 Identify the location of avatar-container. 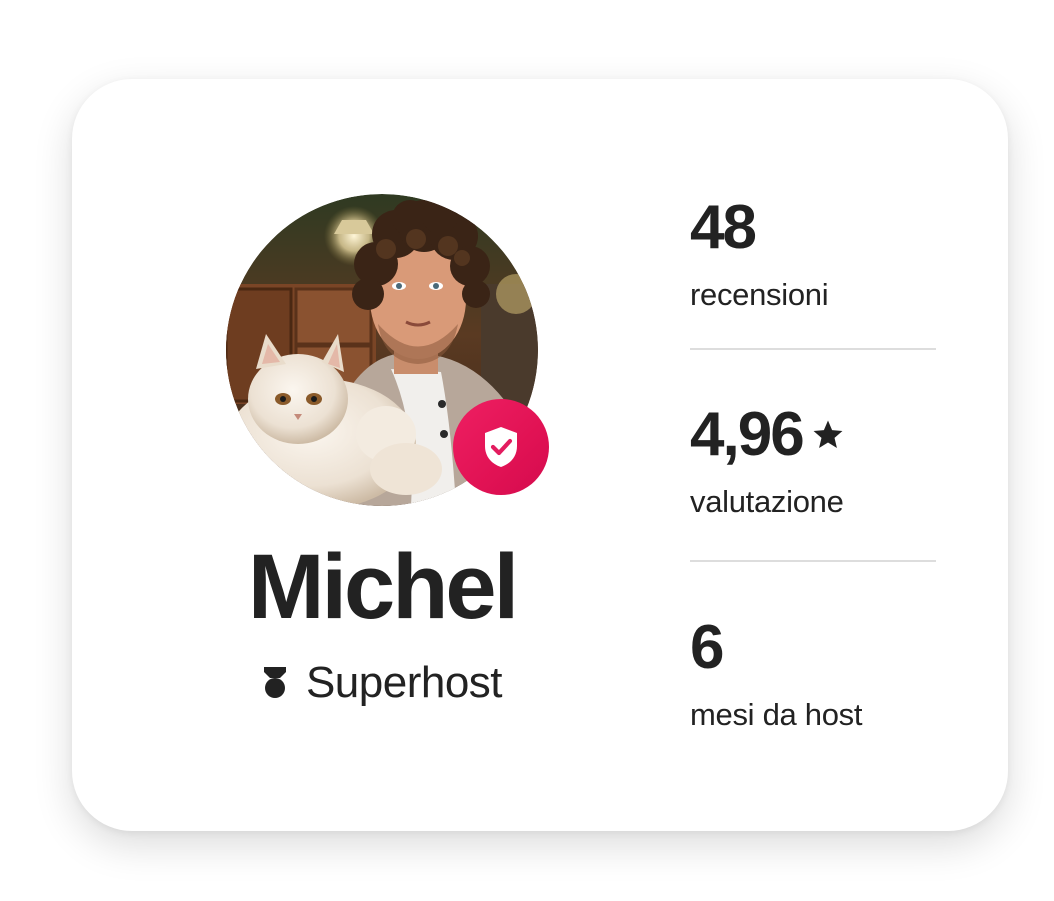
(387, 350).